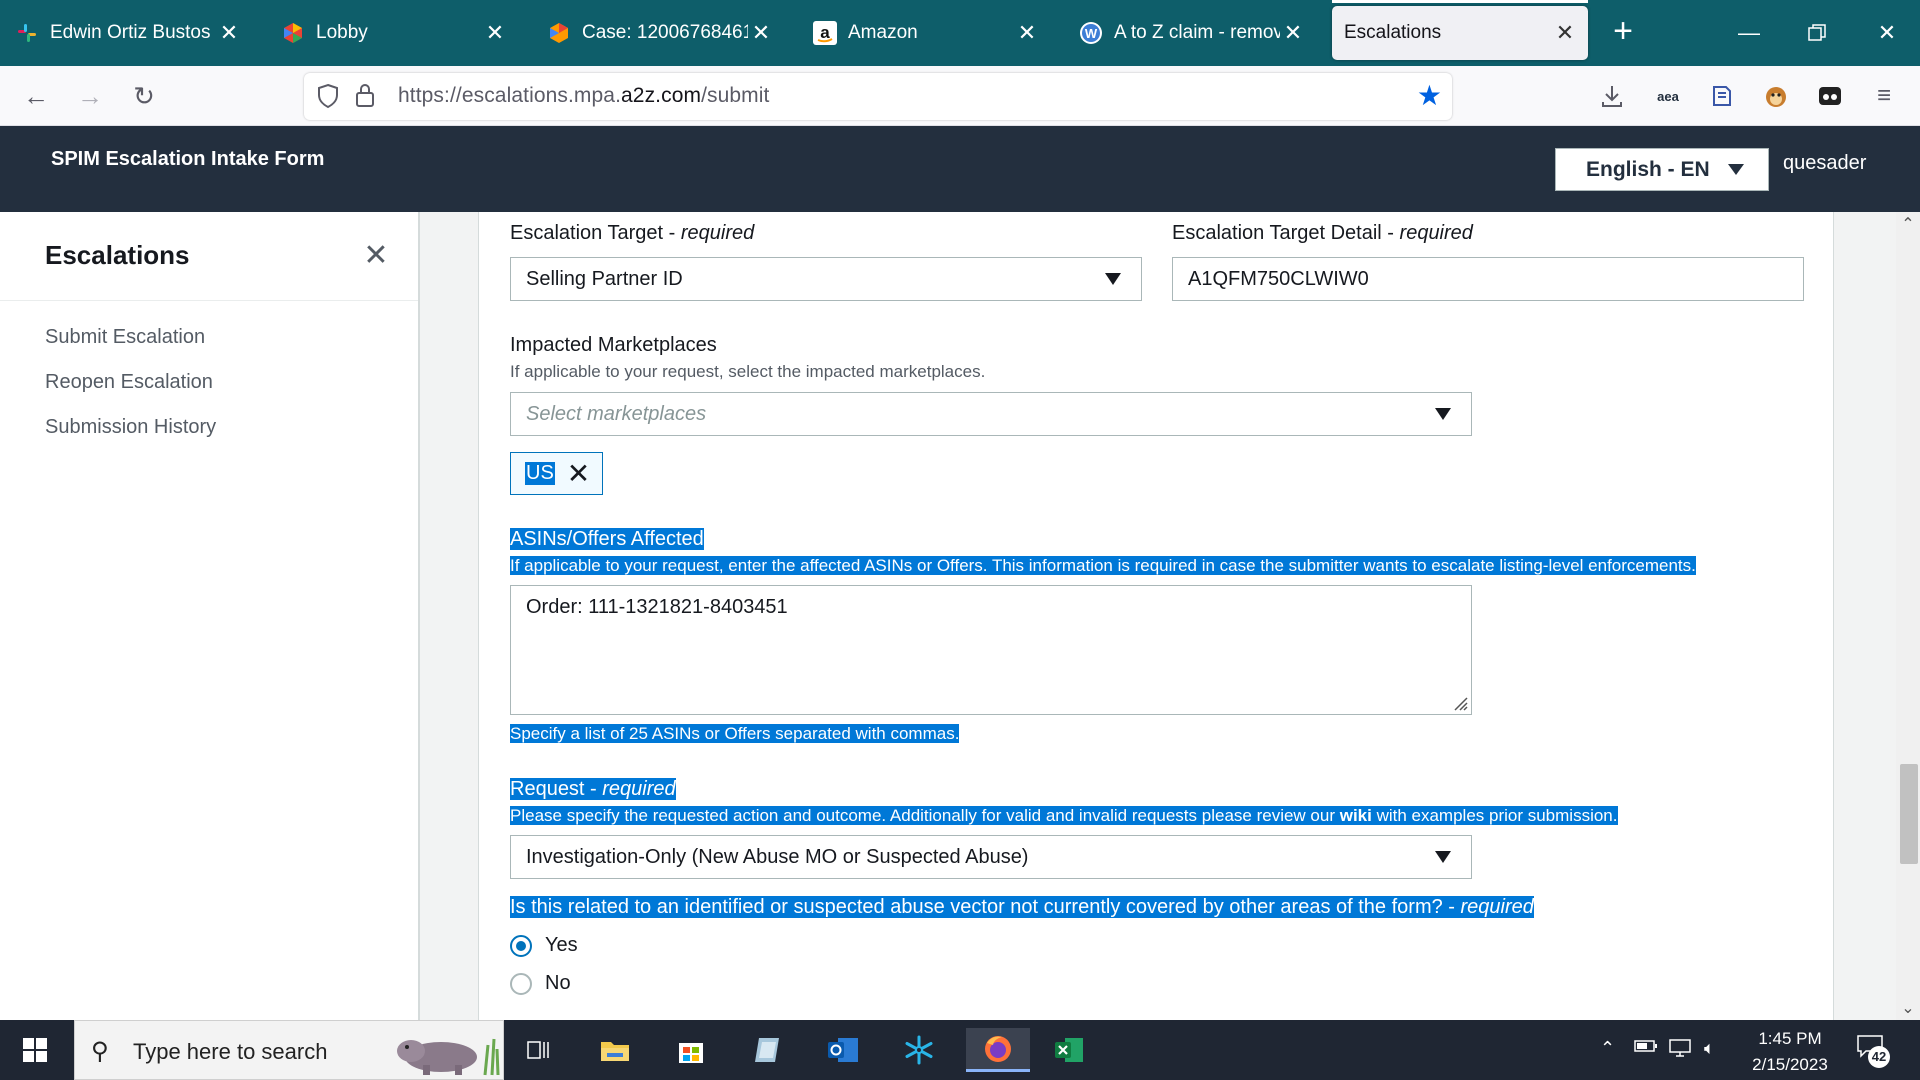  I want to click on new-tab-button: +, so click(1623, 32).